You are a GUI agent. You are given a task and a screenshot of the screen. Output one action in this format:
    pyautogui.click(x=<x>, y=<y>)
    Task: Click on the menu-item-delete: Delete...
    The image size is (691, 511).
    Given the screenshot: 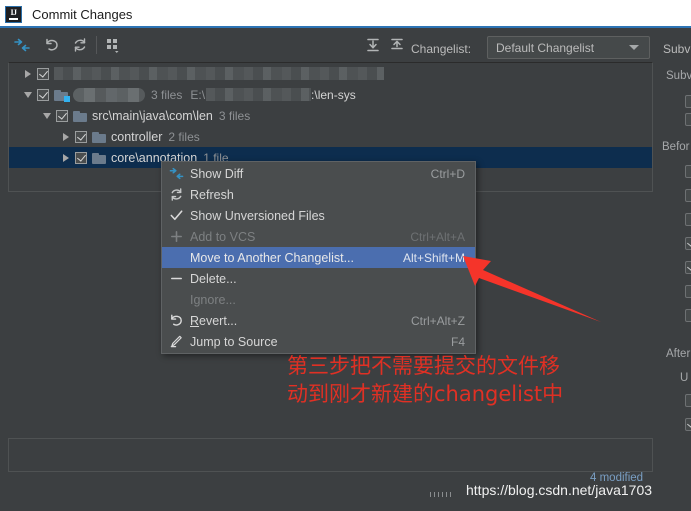 What is the action you would take?
    pyautogui.click(x=318, y=278)
    